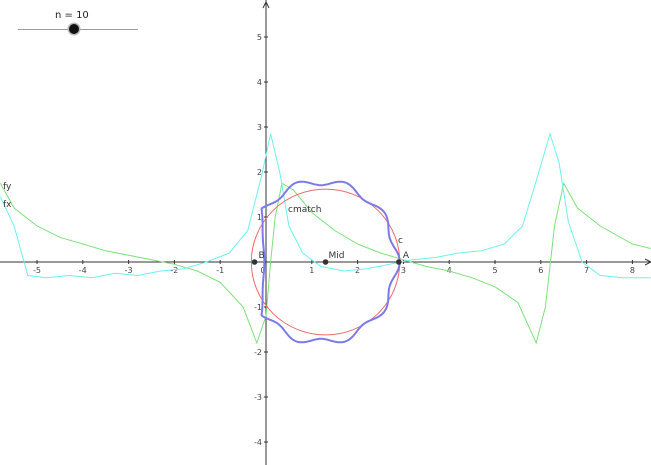 The height and width of the screenshot is (465, 651). Describe the element at coordinates (259, 37) in the screenshot. I see `y-tick-label: 5` at that location.